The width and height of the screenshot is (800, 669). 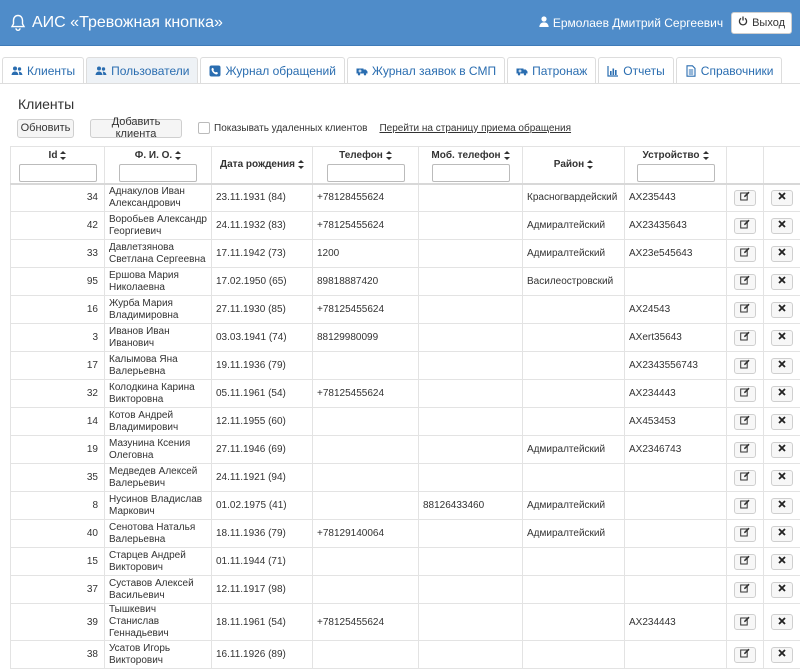 What do you see at coordinates (282, 128) in the screenshot?
I see `show-deleted-toggle: Показывать удаленных клиентов` at bounding box center [282, 128].